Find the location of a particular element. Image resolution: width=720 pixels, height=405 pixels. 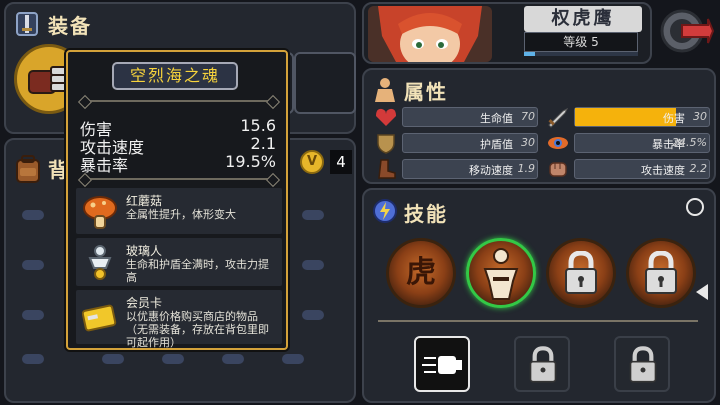

character-level: 等级 5 is located at coordinates (581, 42).